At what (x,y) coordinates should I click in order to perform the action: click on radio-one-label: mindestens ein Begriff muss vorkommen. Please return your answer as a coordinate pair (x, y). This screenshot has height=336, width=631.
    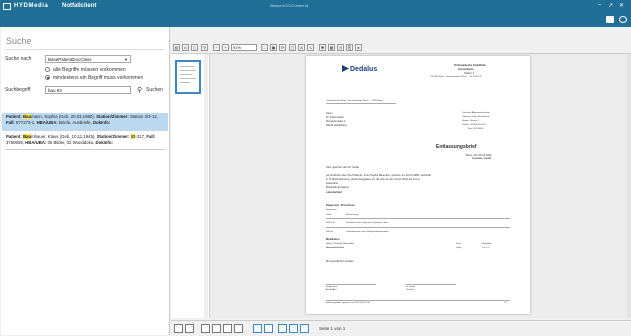
    Looking at the image, I should click on (98, 78).